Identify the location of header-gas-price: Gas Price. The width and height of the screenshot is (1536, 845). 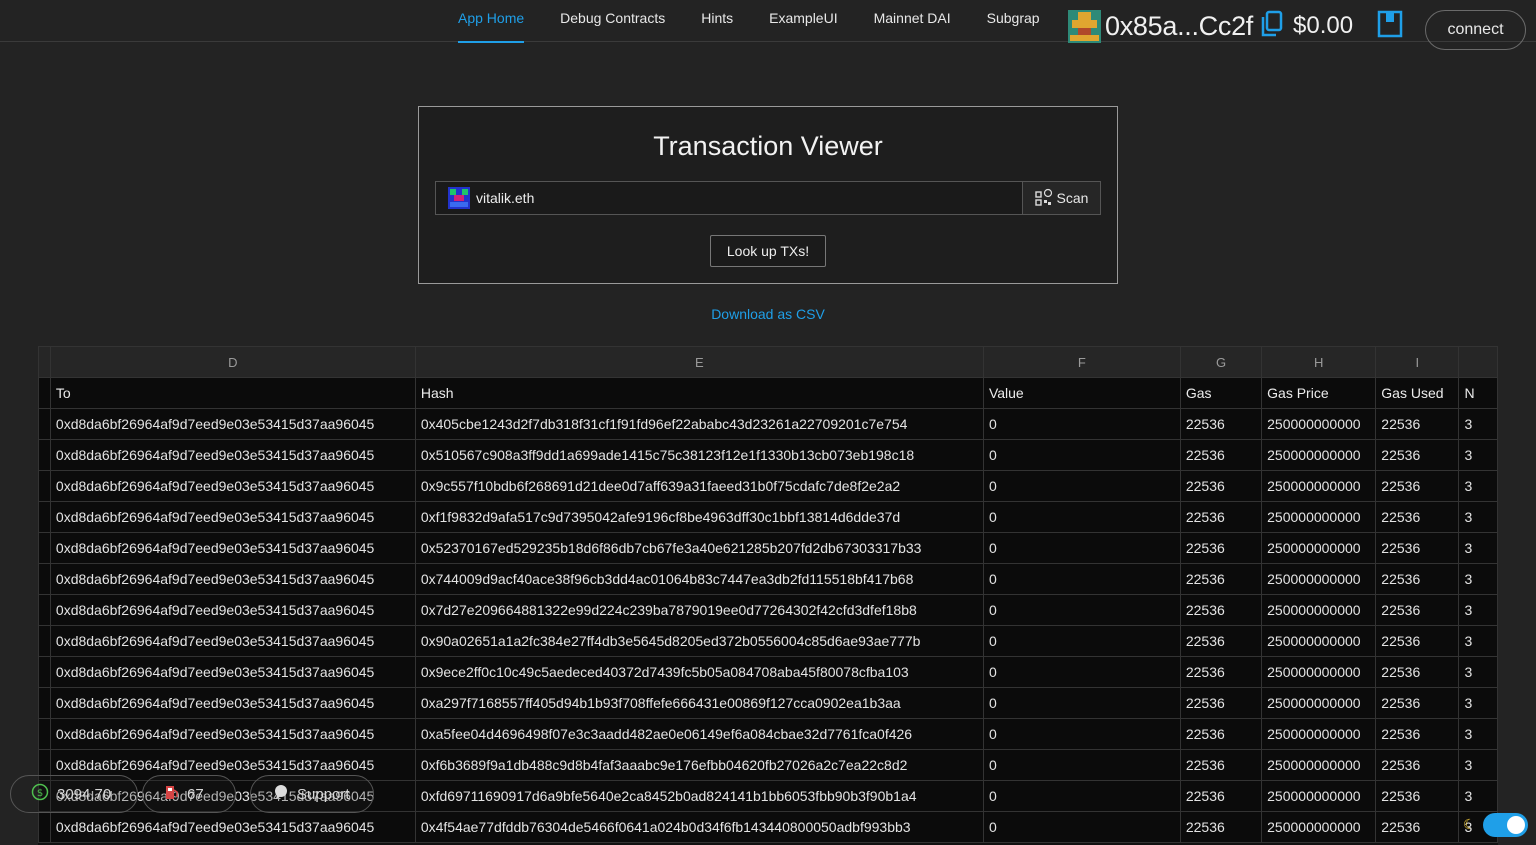
(1319, 393).